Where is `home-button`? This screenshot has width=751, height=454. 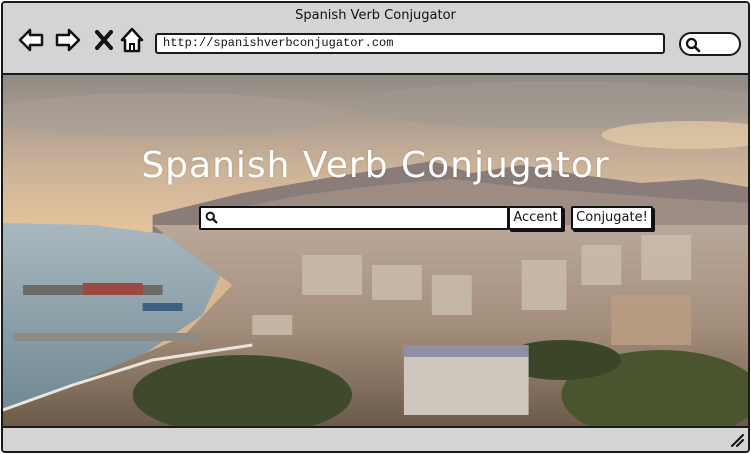 home-button is located at coordinates (132, 40).